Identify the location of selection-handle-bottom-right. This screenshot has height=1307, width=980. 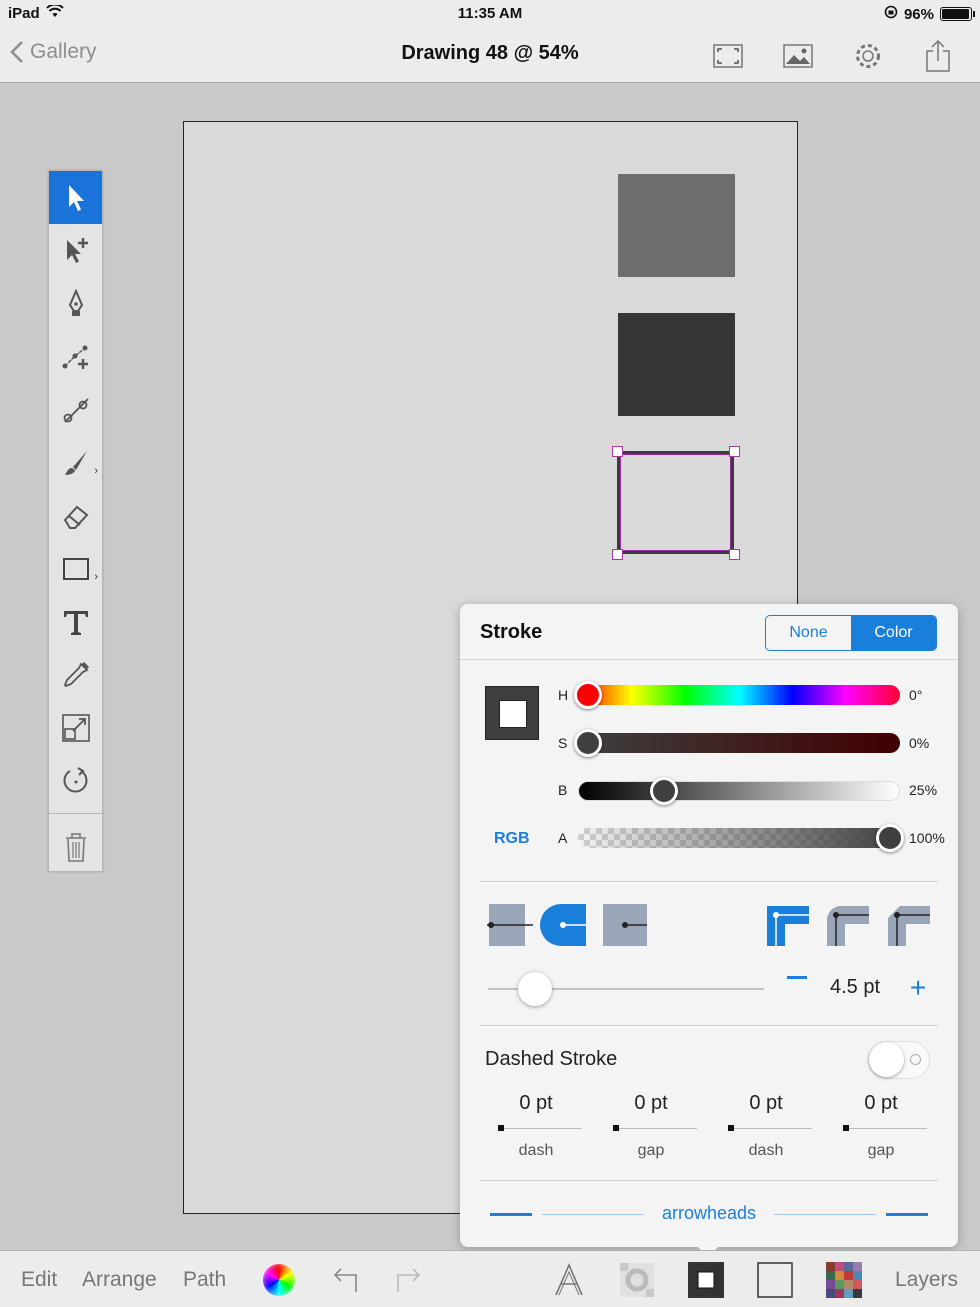
(734, 554).